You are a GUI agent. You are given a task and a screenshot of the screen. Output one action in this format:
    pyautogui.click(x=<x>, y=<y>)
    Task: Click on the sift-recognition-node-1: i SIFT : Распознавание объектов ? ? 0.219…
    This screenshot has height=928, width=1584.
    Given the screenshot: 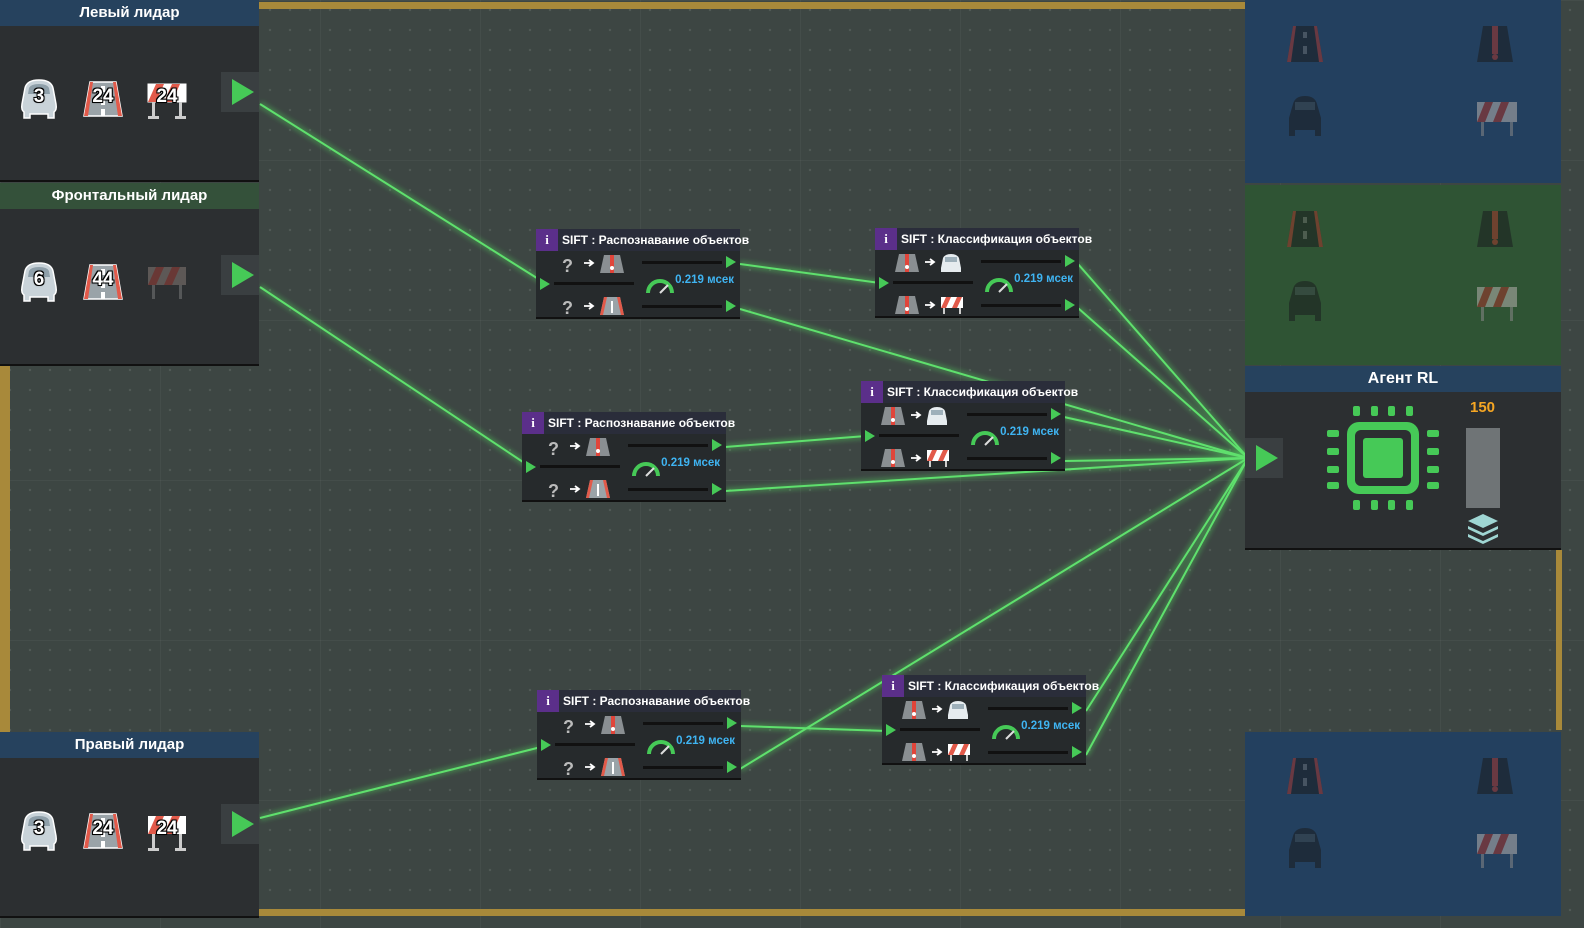 What is the action you would take?
    pyautogui.click(x=642, y=273)
    